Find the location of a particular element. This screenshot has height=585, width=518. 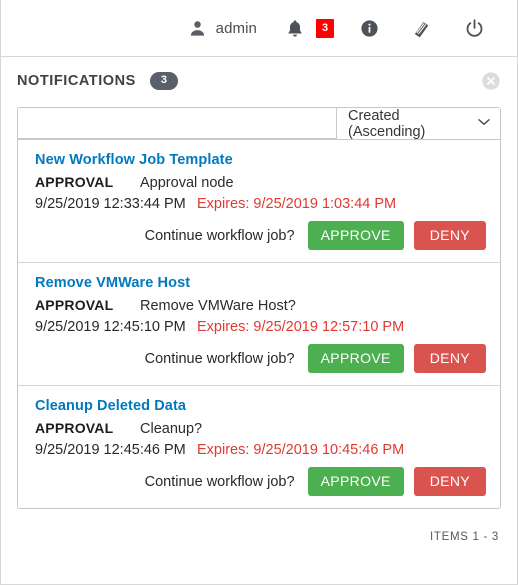

notification-type-row: APPROVAL Cleanup? is located at coordinates (260, 428).